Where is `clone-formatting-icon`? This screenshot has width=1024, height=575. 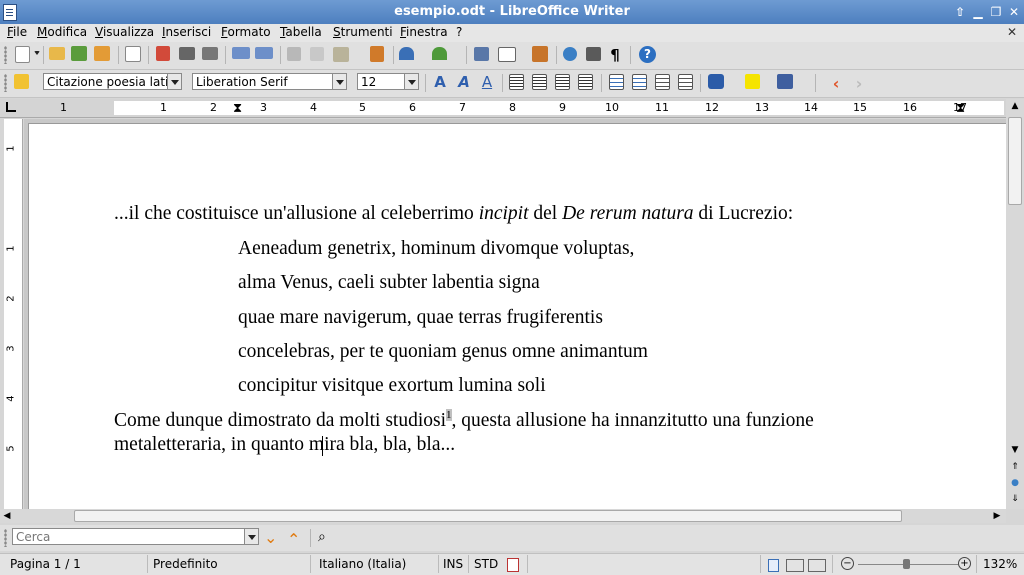 clone-formatting-icon is located at coordinates (377, 54).